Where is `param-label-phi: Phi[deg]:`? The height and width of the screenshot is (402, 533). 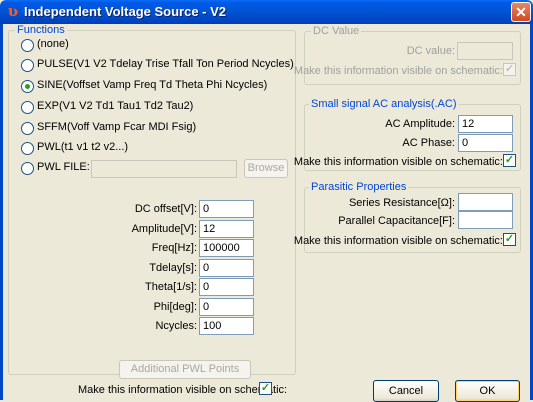 param-label-phi: Phi[deg]: is located at coordinates (175, 307).